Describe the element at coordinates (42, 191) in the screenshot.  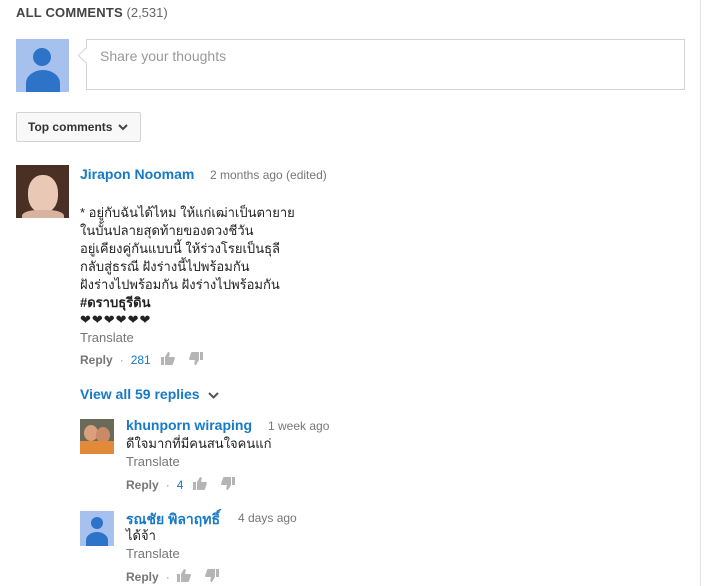
I see `commenter-avatar` at that location.